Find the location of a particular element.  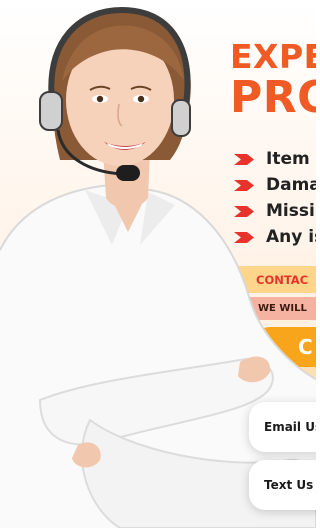

email-us-button: Email Us is located at coordinates (282, 427).